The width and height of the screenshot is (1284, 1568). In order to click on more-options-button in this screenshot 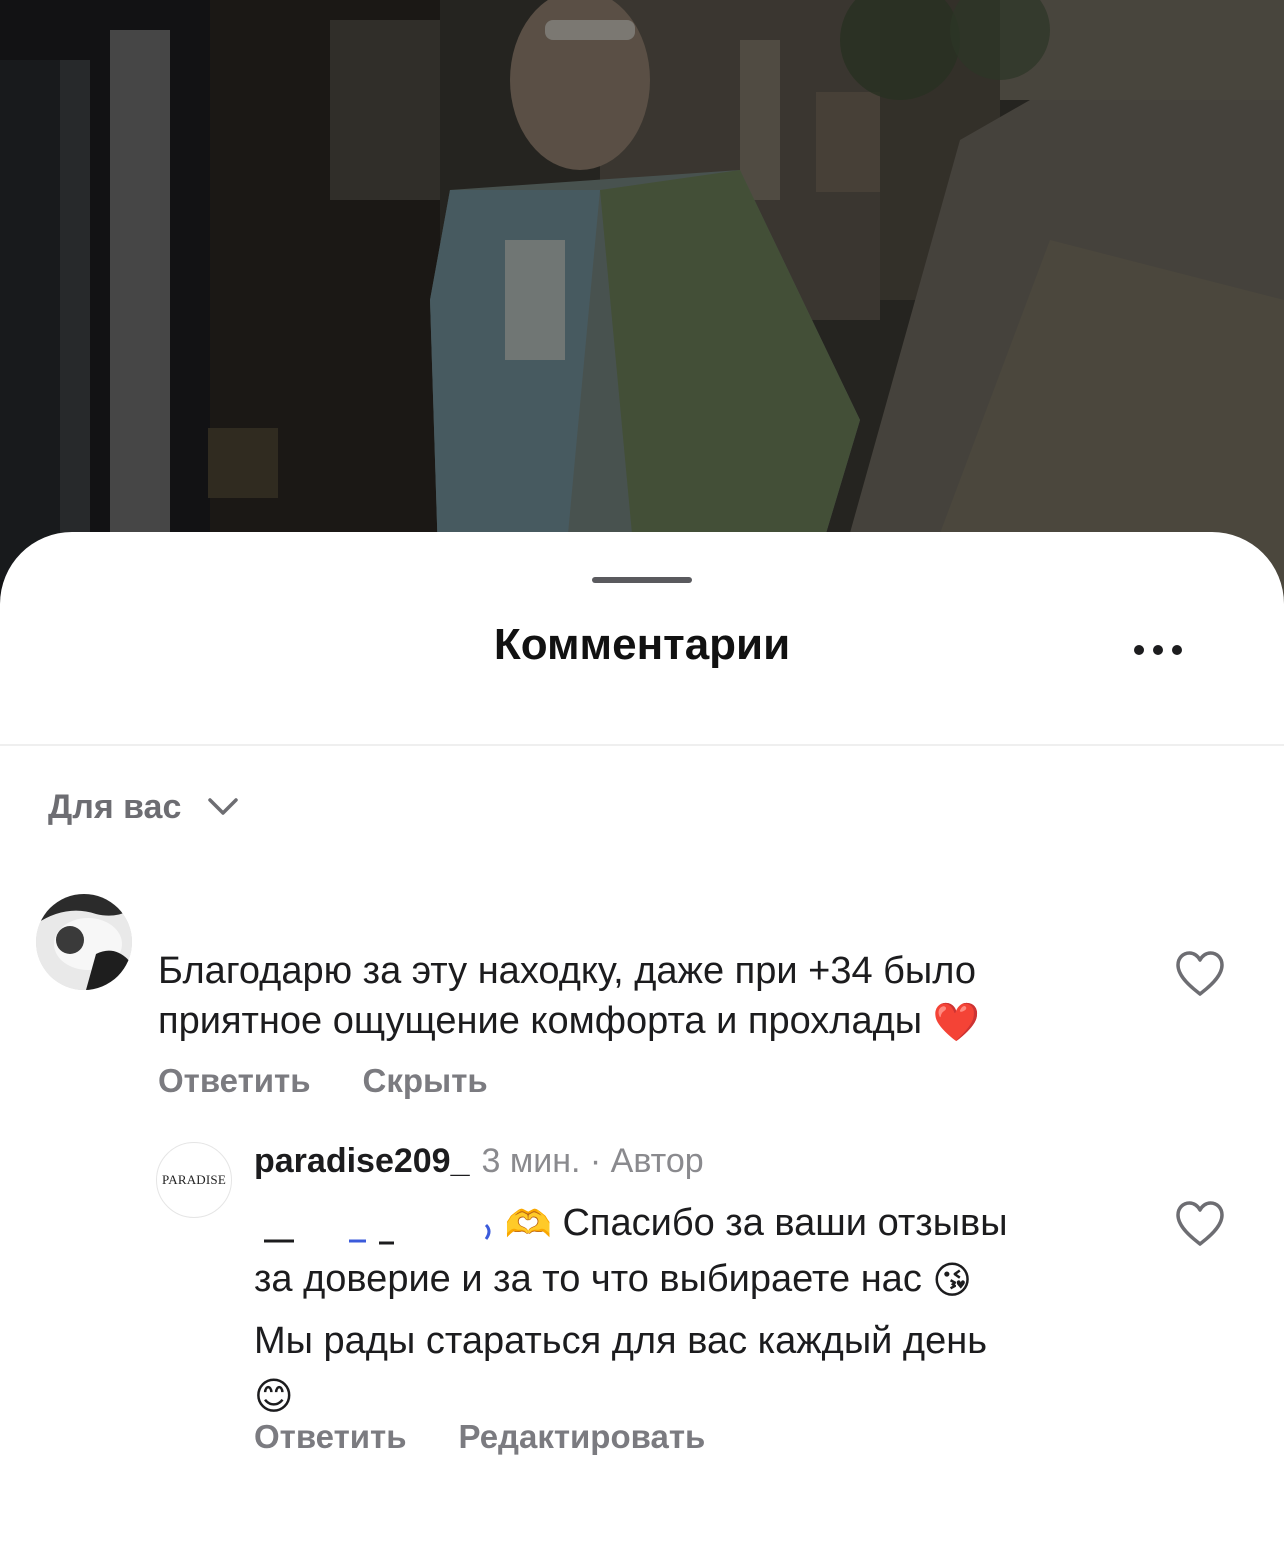, I will do `click(1158, 650)`.